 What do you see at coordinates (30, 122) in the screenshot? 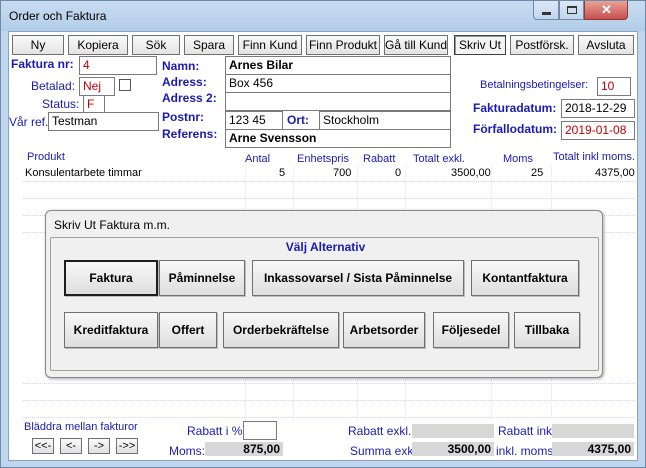
I see `our-ref-label: Vår ref.:` at bounding box center [30, 122].